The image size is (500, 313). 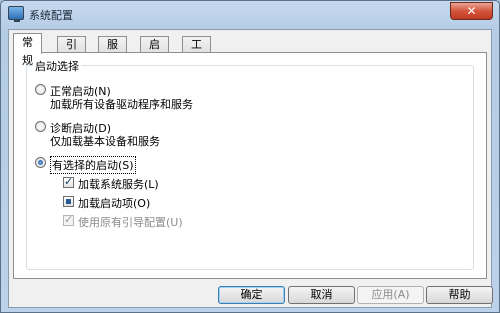 What do you see at coordinates (130, 222) in the screenshot?
I see `checkbox-label: 使用原有引导配置(U)` at bounding box center [130, 222].